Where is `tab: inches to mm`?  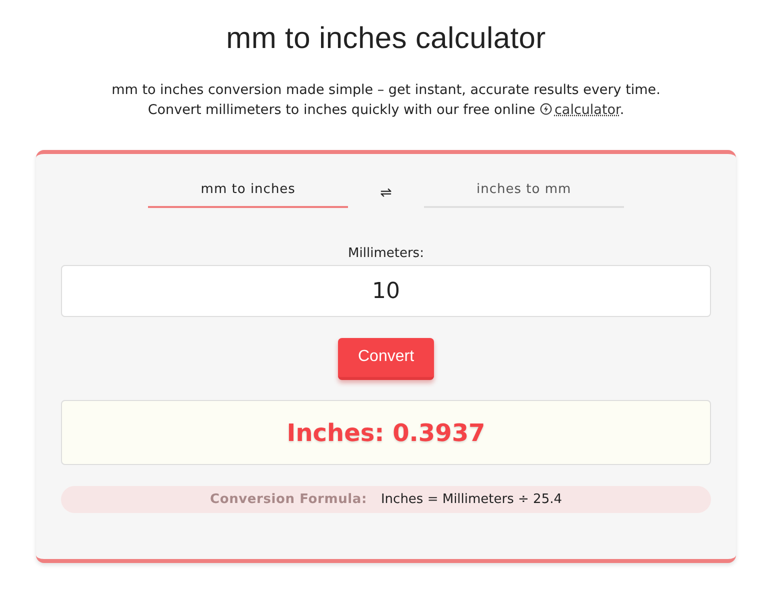
tab: inches to mm is located at coordinates (524, 193).